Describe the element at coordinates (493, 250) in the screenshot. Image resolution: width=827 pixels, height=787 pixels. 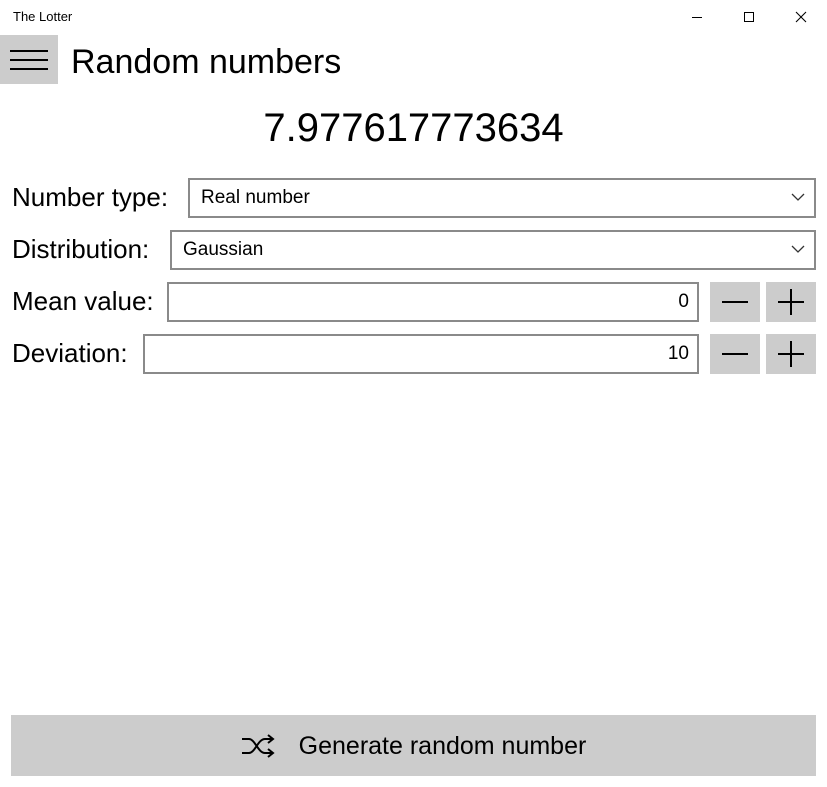
I see `distribution-dropdown: Gaussian` at that location.